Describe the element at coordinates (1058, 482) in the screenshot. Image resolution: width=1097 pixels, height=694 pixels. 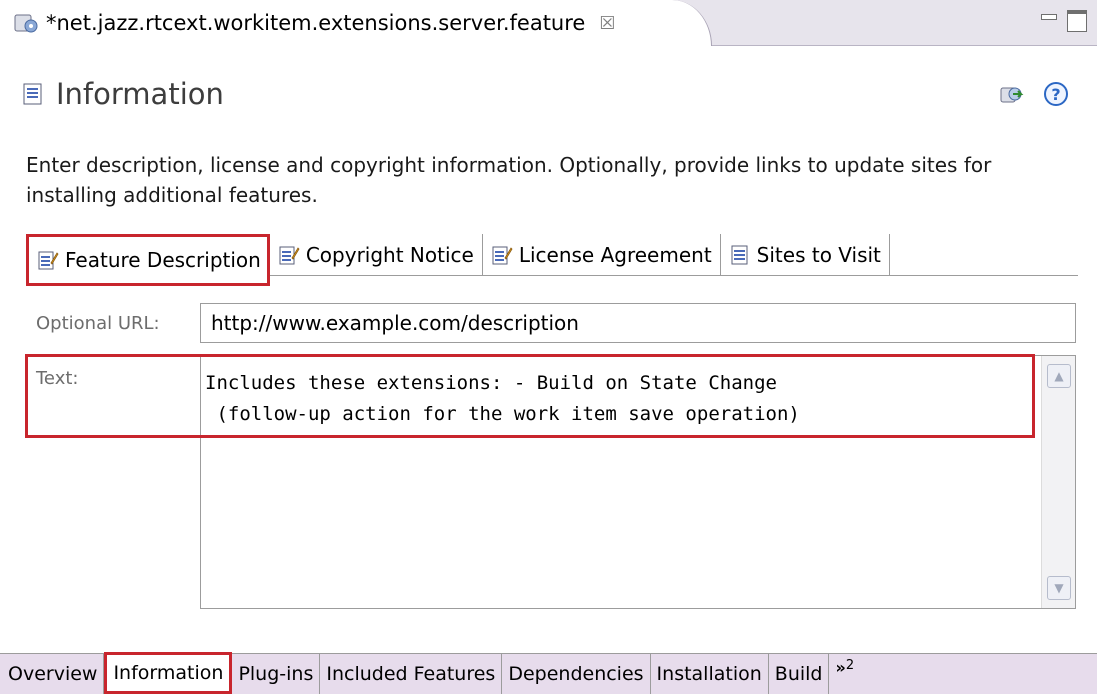
I see `vertical-scrollbar: ▲ ▼` at that location.